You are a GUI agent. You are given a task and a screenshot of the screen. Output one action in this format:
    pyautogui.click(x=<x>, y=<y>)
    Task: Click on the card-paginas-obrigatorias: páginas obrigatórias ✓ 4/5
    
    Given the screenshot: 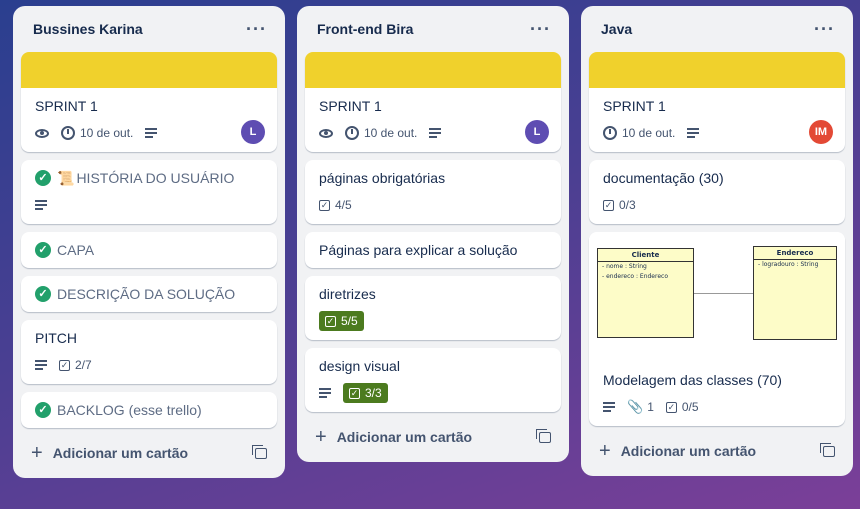 What is the action you would take?
    pyautogui.click(x=433, y=192)
    